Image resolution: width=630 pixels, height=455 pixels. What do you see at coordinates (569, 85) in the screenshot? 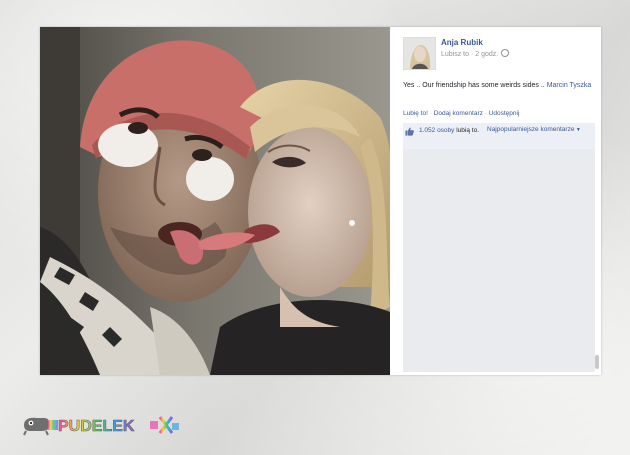
I see `tagged-user-link: Marcin Tyszka` at bounding box center [569, 85].